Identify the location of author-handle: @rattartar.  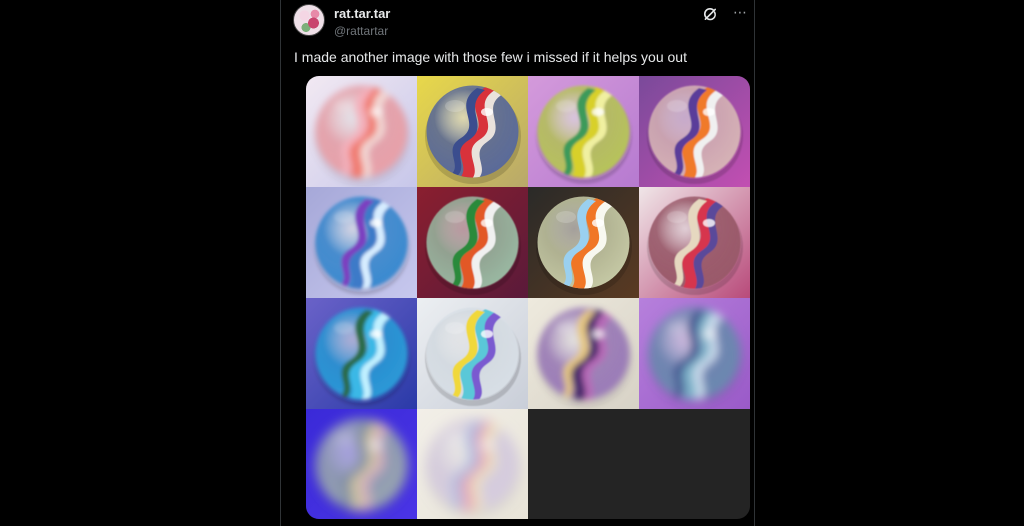
(361, 31).